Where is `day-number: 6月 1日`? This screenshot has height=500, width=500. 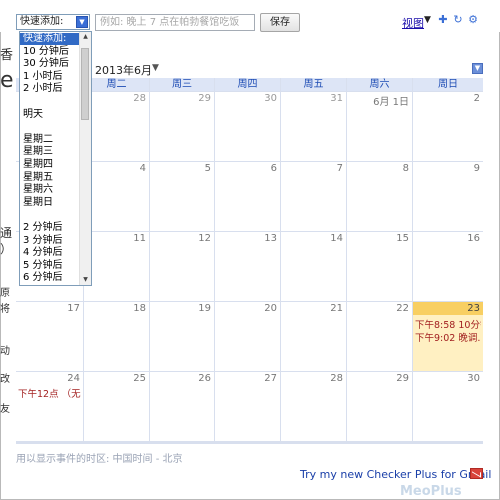 day-number: 6月 1日 is located at coordinates (391, 100).